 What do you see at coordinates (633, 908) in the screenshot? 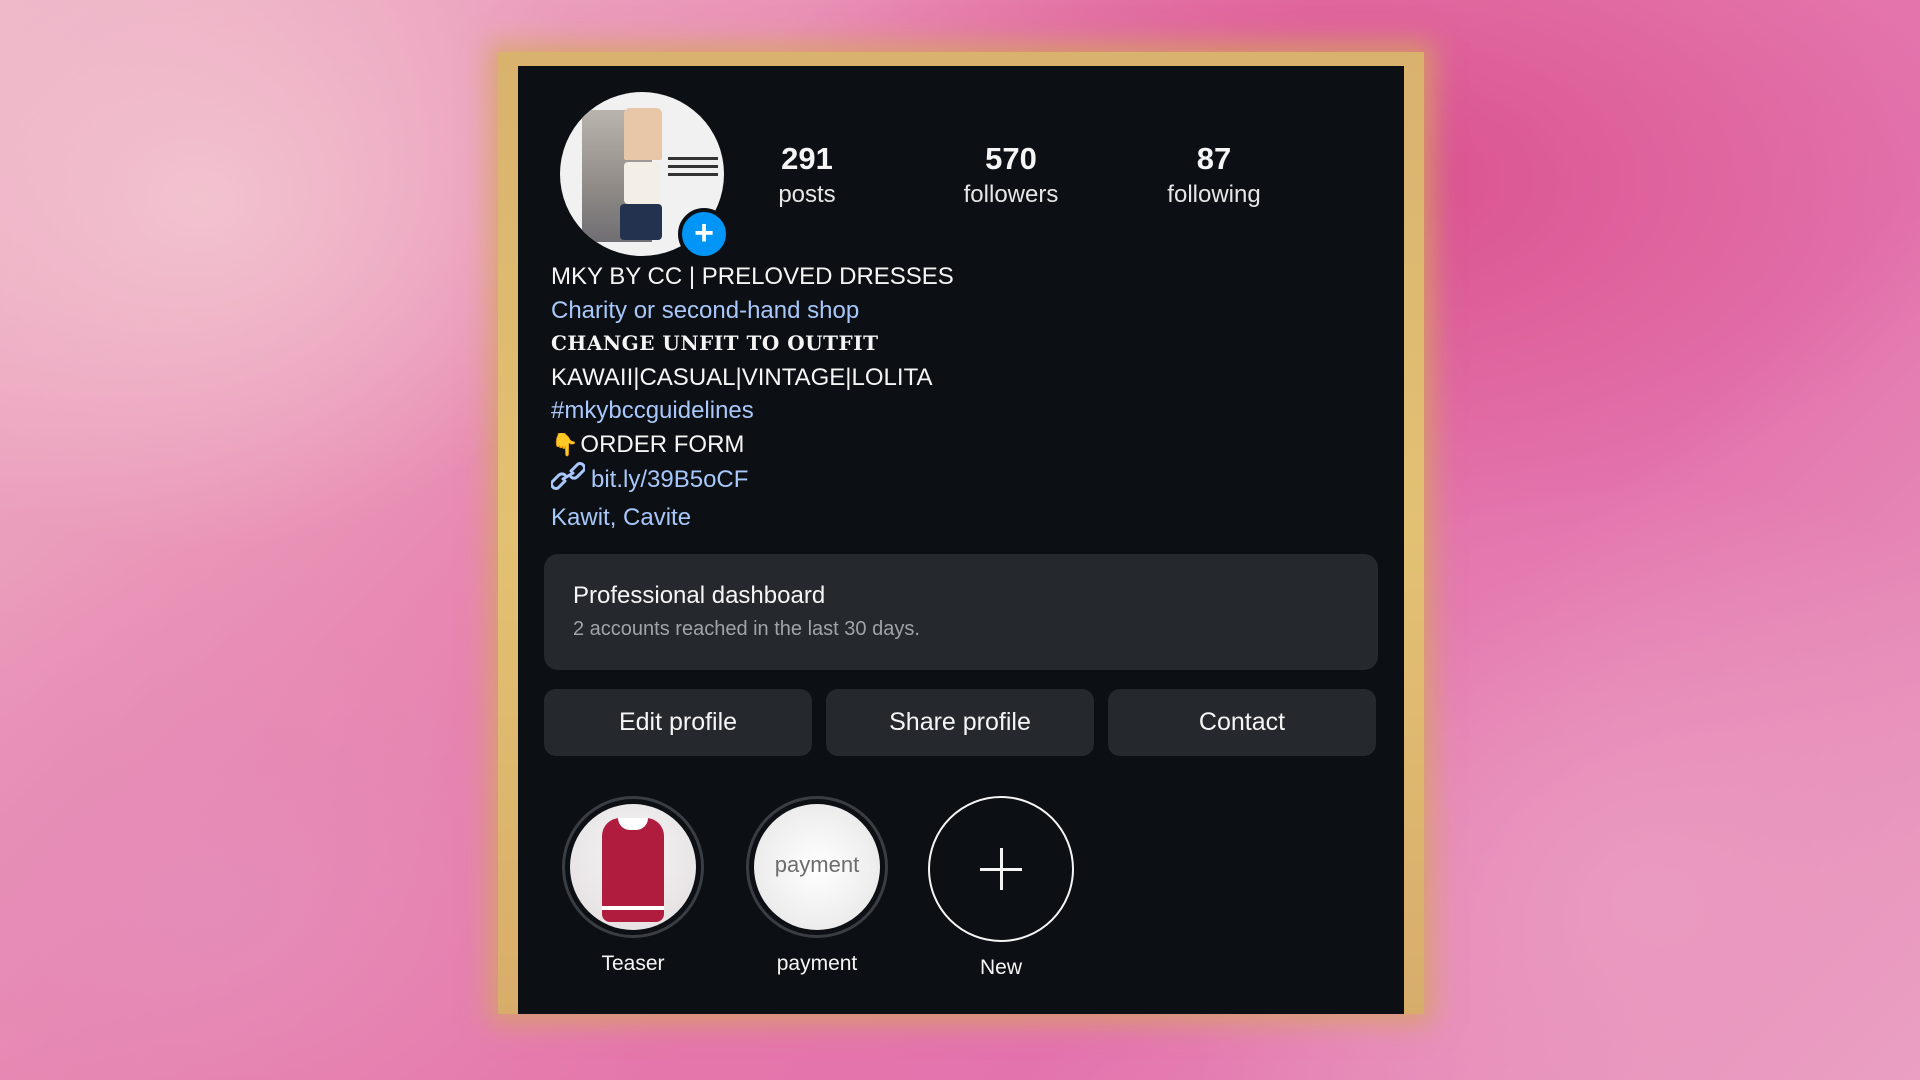
I see `dress-hem` at bounding box center [633, 908].